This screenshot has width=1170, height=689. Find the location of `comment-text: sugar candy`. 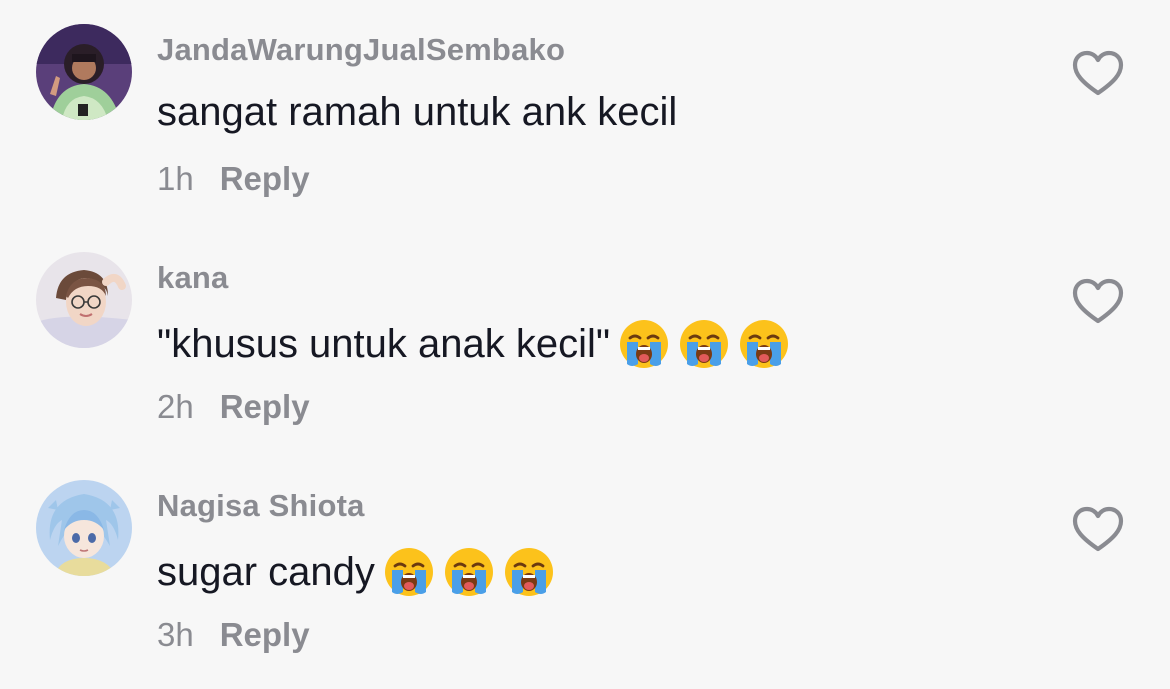

comment-text: sugar candy is located at coordinates (356, 572).